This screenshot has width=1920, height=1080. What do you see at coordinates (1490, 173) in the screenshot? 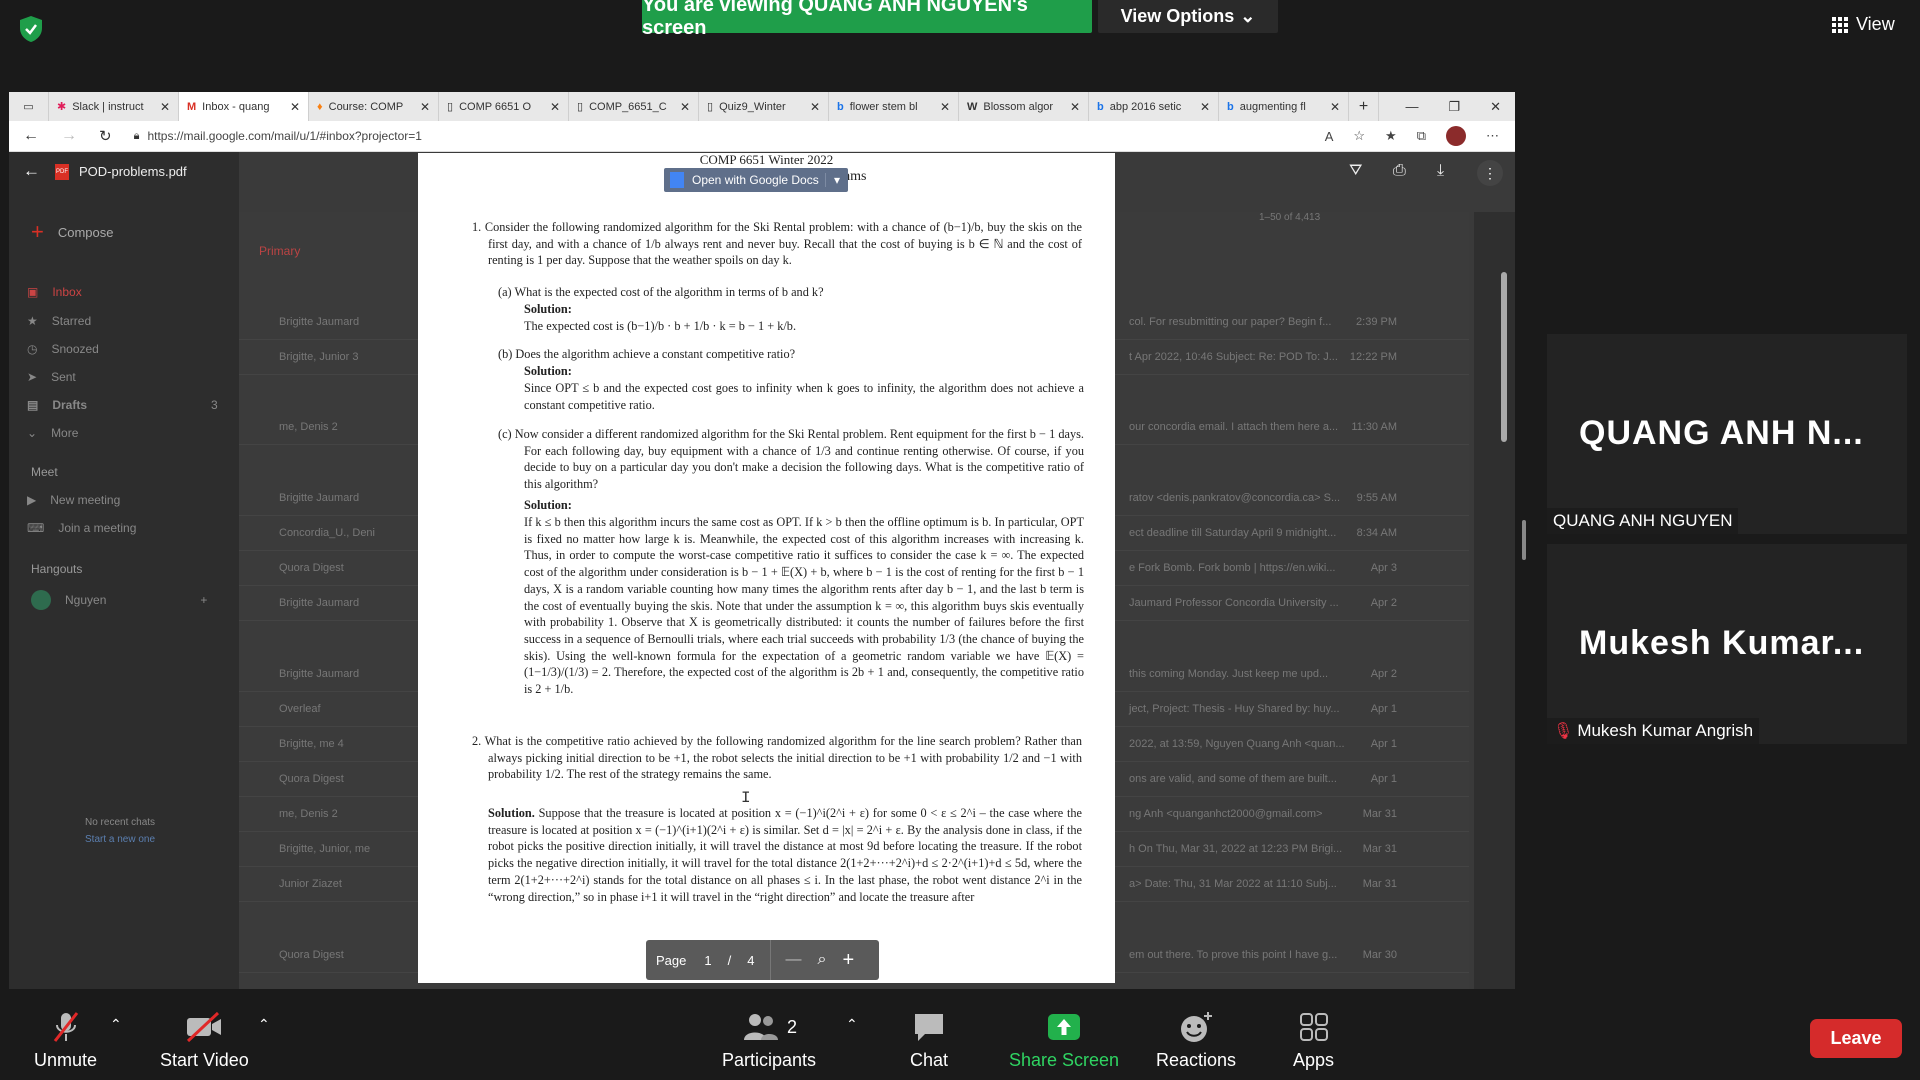
I see `more-vert-icon: ⋮` at bounding box center [1490, 173].